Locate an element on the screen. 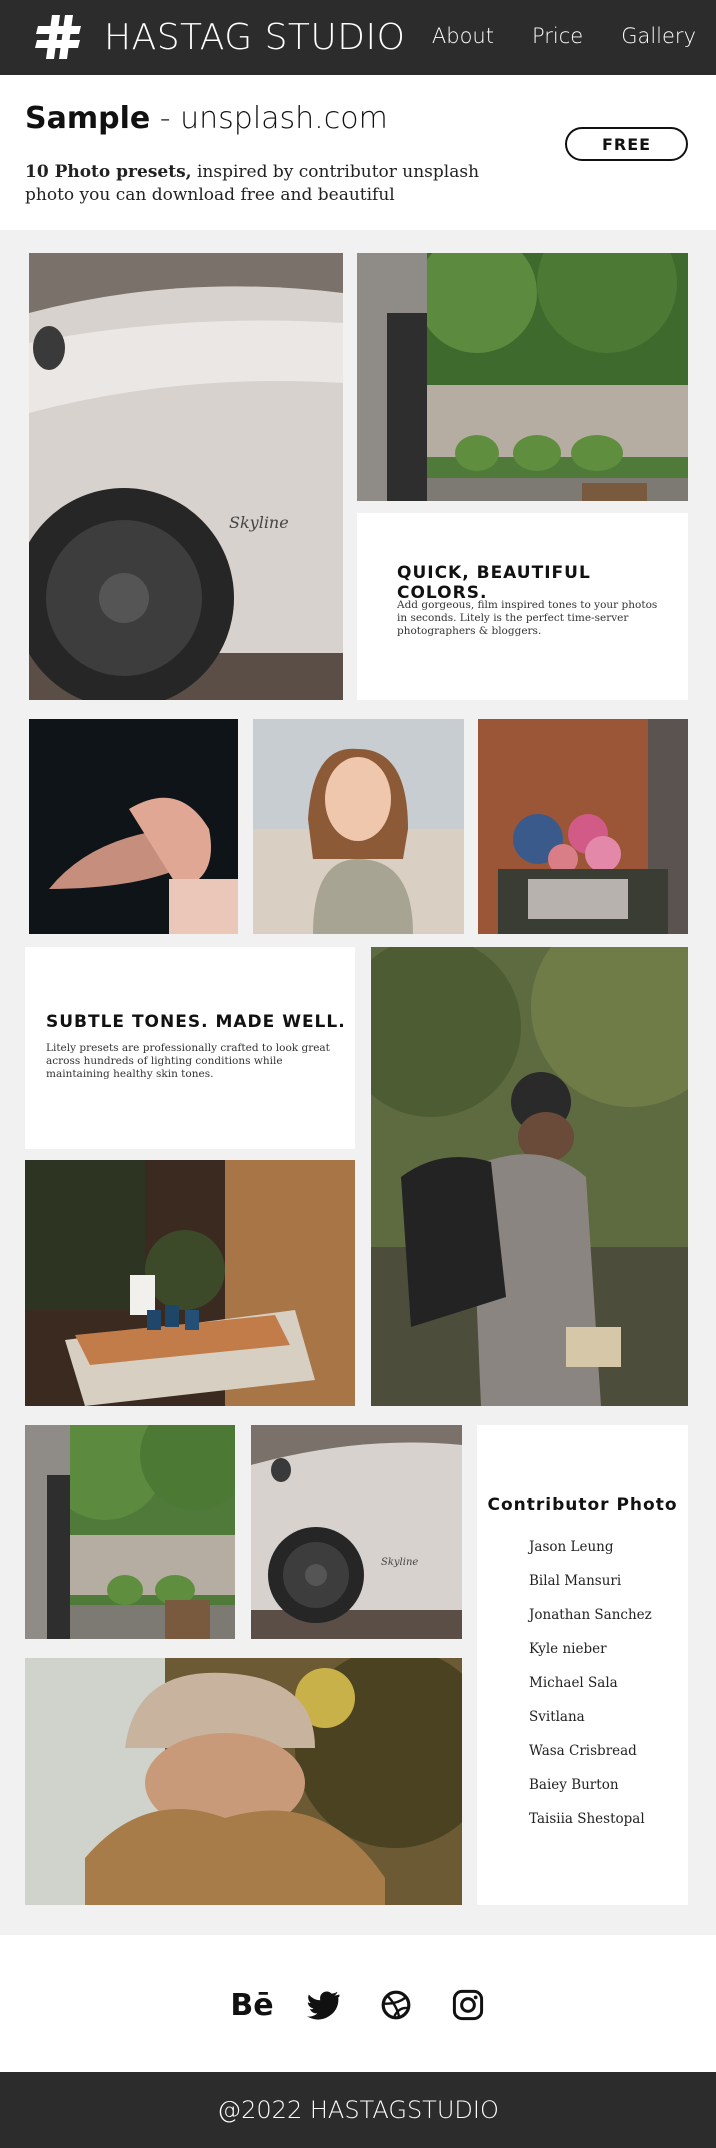 This screenshot has width=716, height=2148. social-section: Bē is located at coordinates (358, 2003).